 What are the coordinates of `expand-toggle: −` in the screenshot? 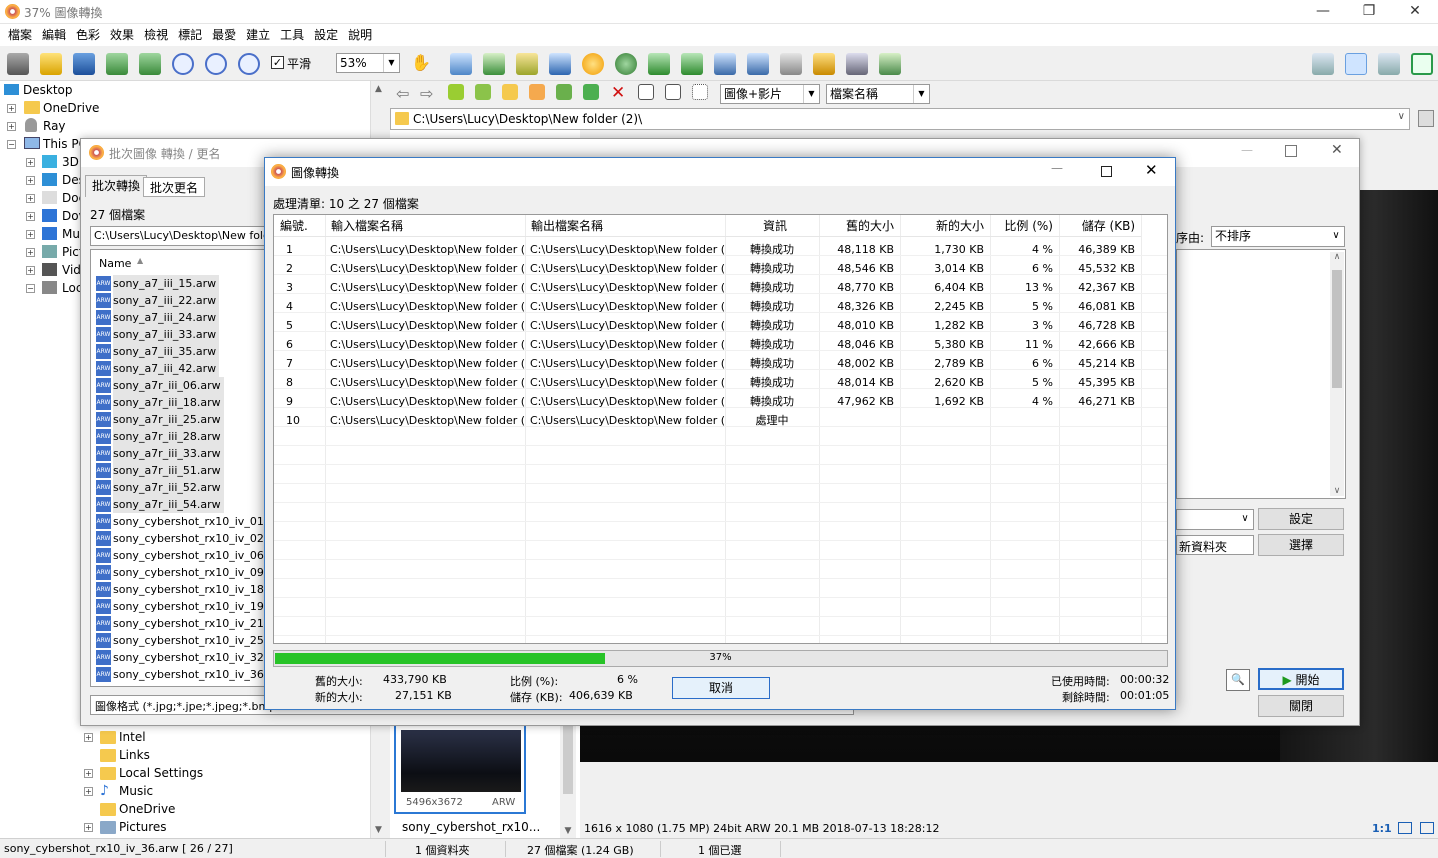 It's located at (30, 288).